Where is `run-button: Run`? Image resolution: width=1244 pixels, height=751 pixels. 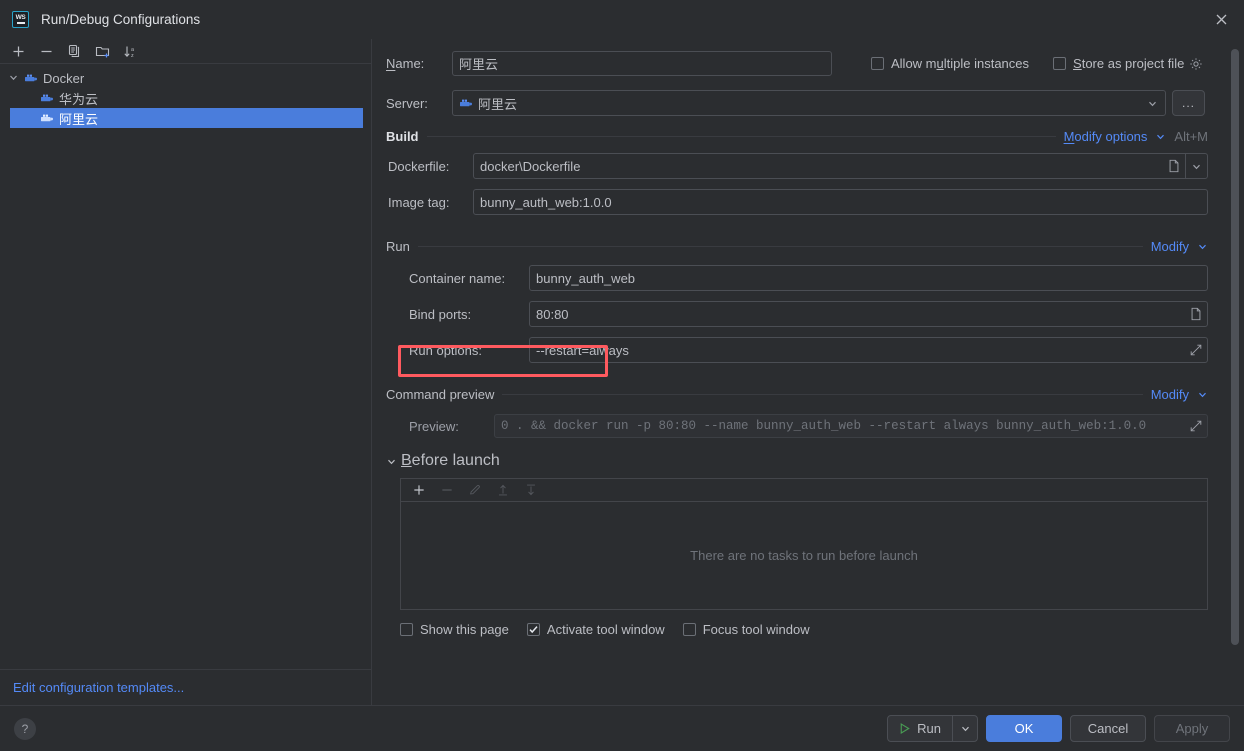 run-button: Run is located at coordinates (920, 728).